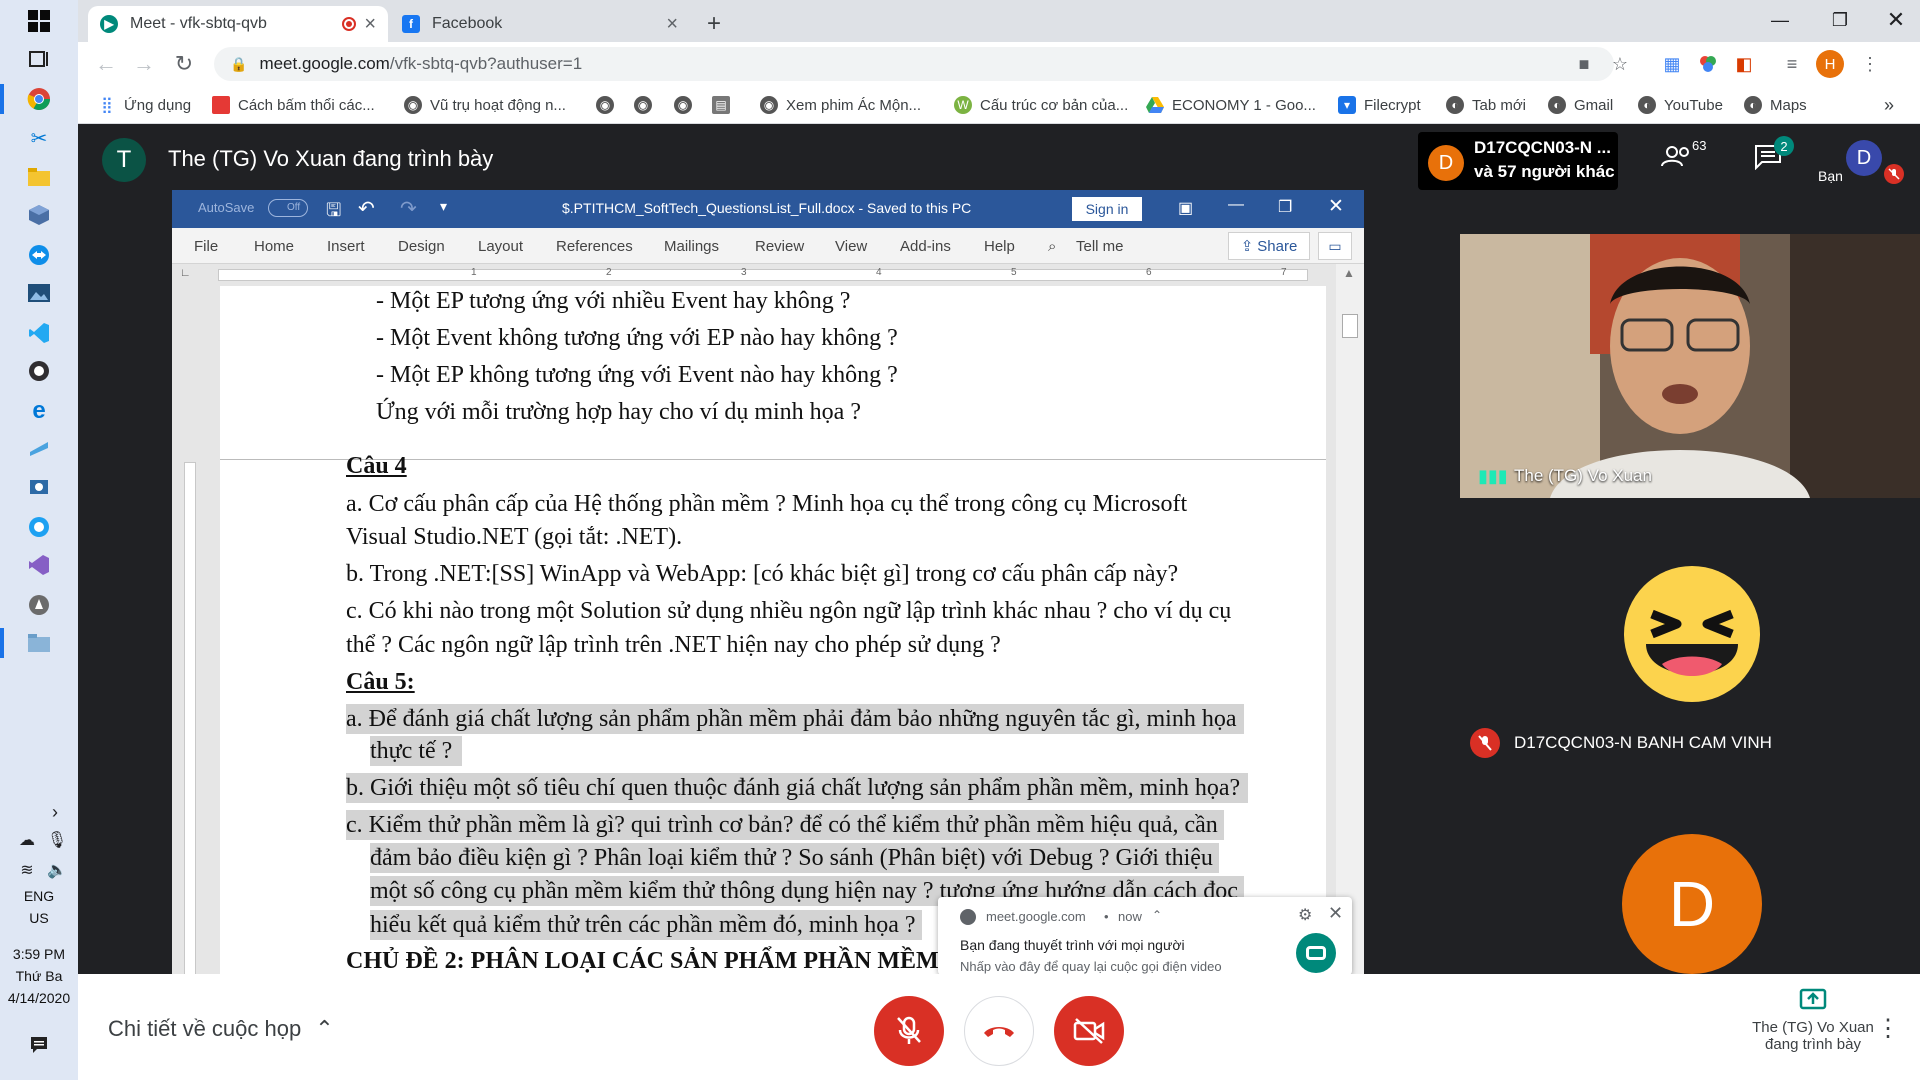 The height and width of the screenshot is (1080, 1920). I want to click on bookmark-item: ◐ YouTube, so click(1680, 105).